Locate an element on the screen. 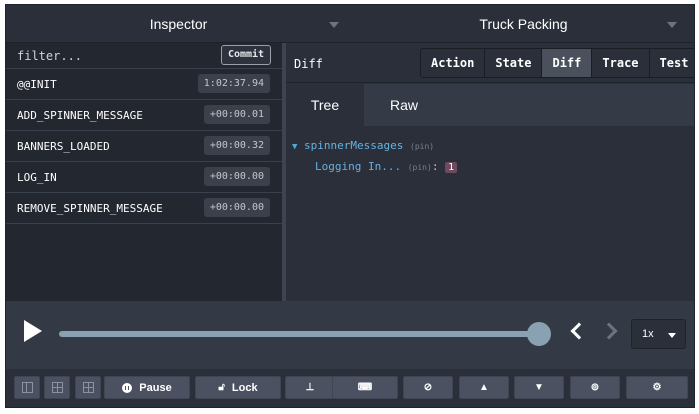  import-button: ▼ is located at coordinates (539, 387).